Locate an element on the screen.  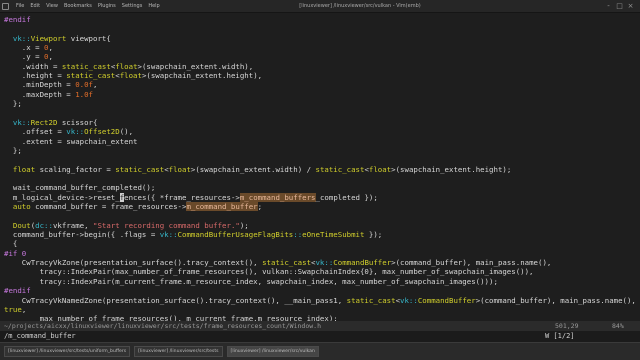
code-token: _completed }); is located at coordinates (346, 197).